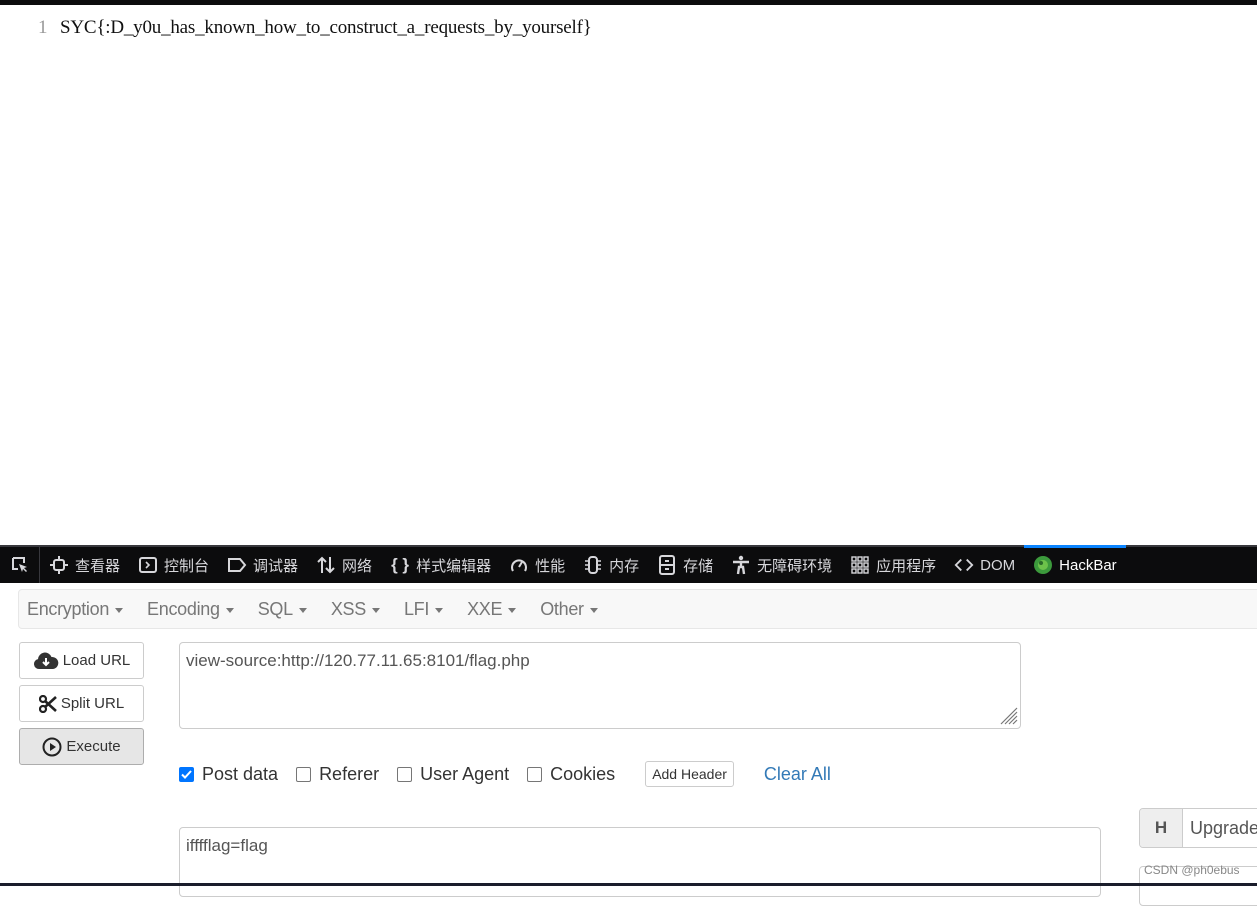 This screenshot has height=906, width=1257. Describe the element at coordinates (98, 566) in the screenshot. I see `tab-label: 查看器` at that location.